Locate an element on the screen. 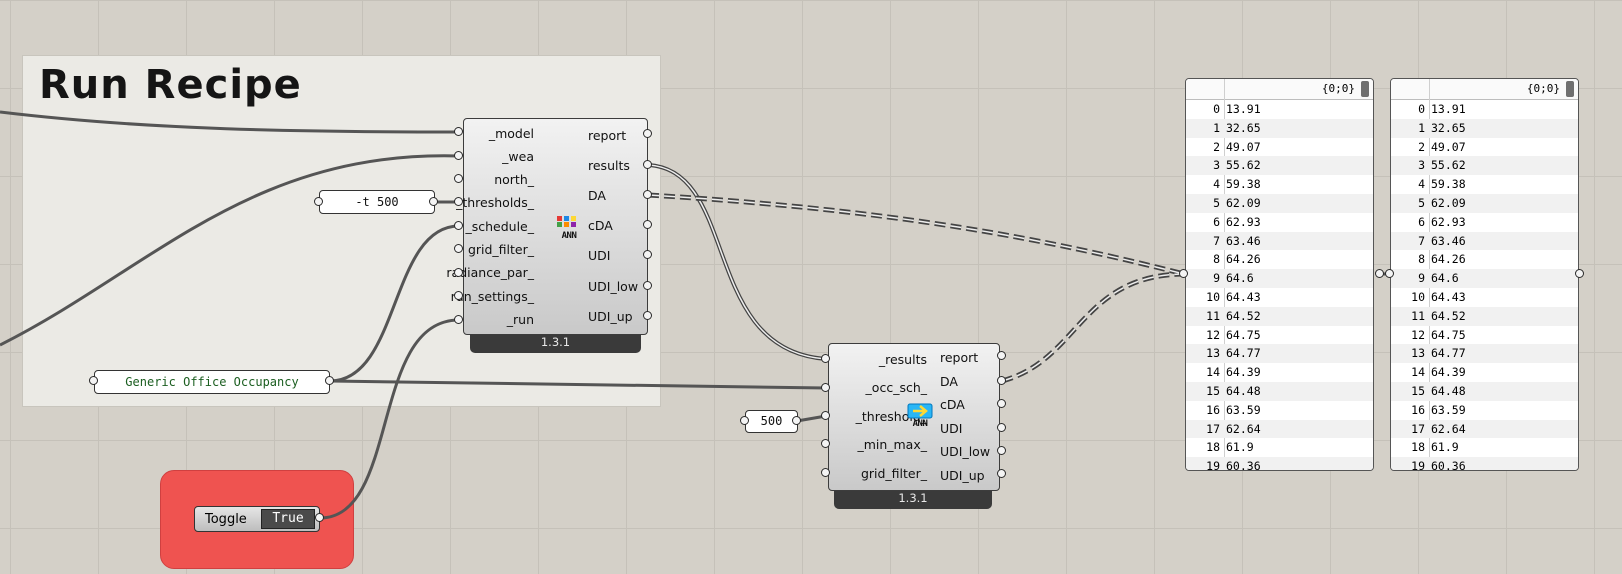 The height and width of the screenshot is (574, 1622). output-udi-up: UDI_up is located at coordinates (610, 317).